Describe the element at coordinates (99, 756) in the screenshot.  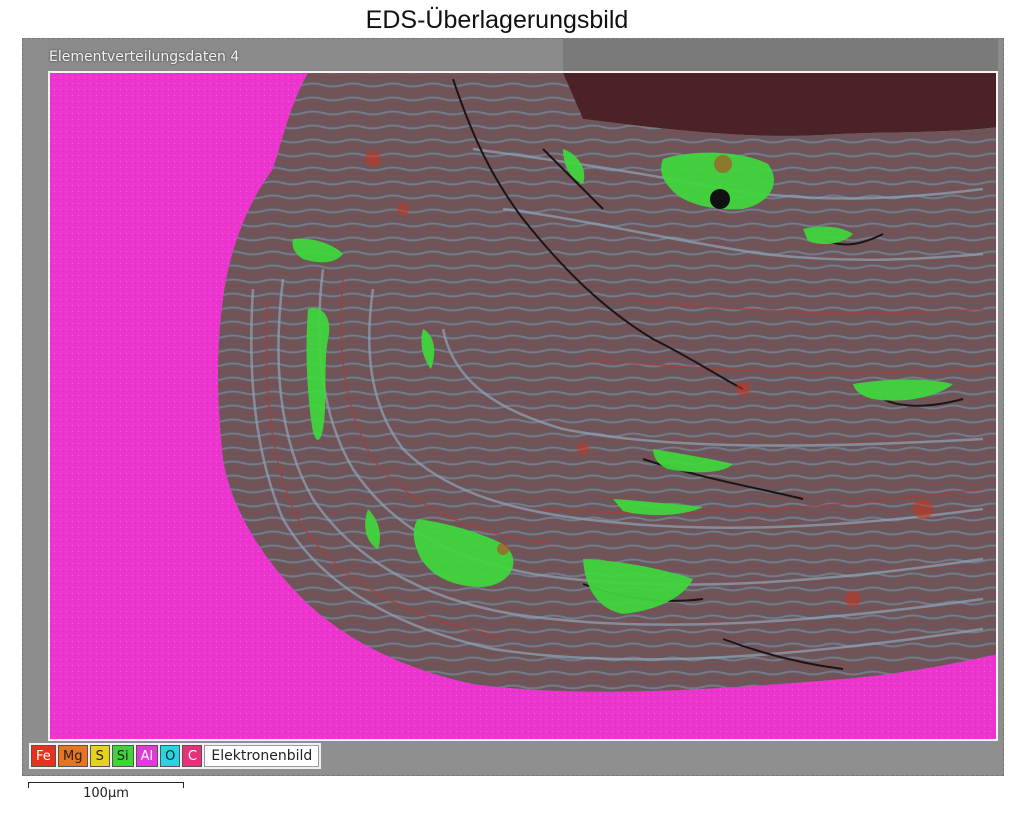
I see `legend-chip-s: S` at that location.